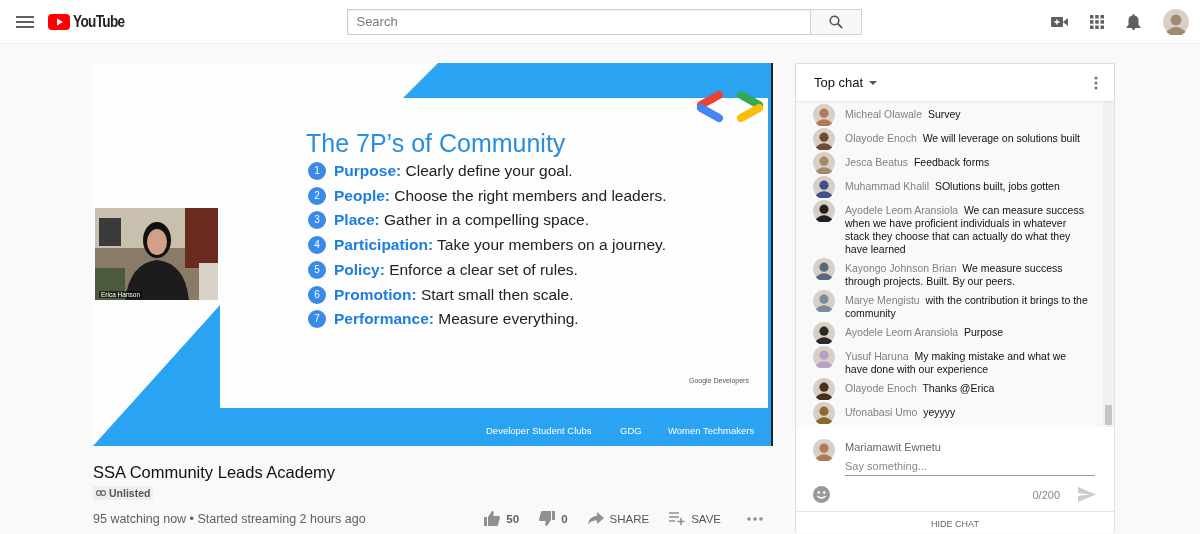 The image size is (1200, 534). I want to click on composer-author: Mariamawit Ewnetu, so click(893, 447).